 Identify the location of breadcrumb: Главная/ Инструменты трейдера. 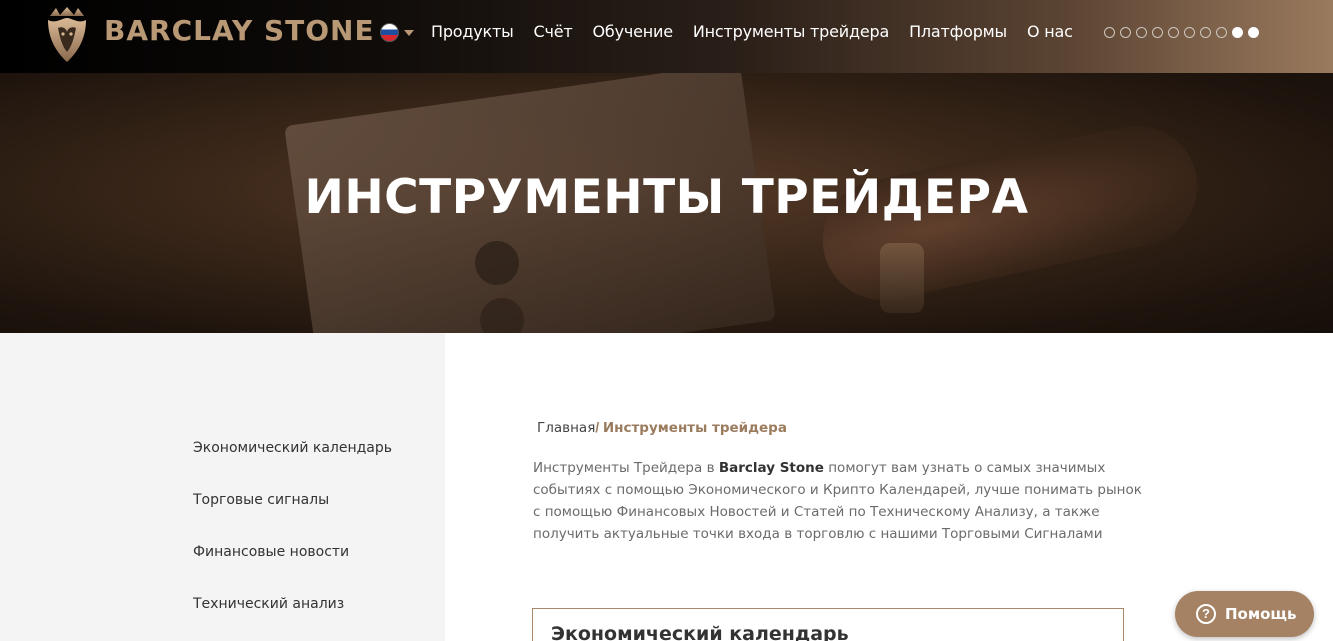
(662, 428).